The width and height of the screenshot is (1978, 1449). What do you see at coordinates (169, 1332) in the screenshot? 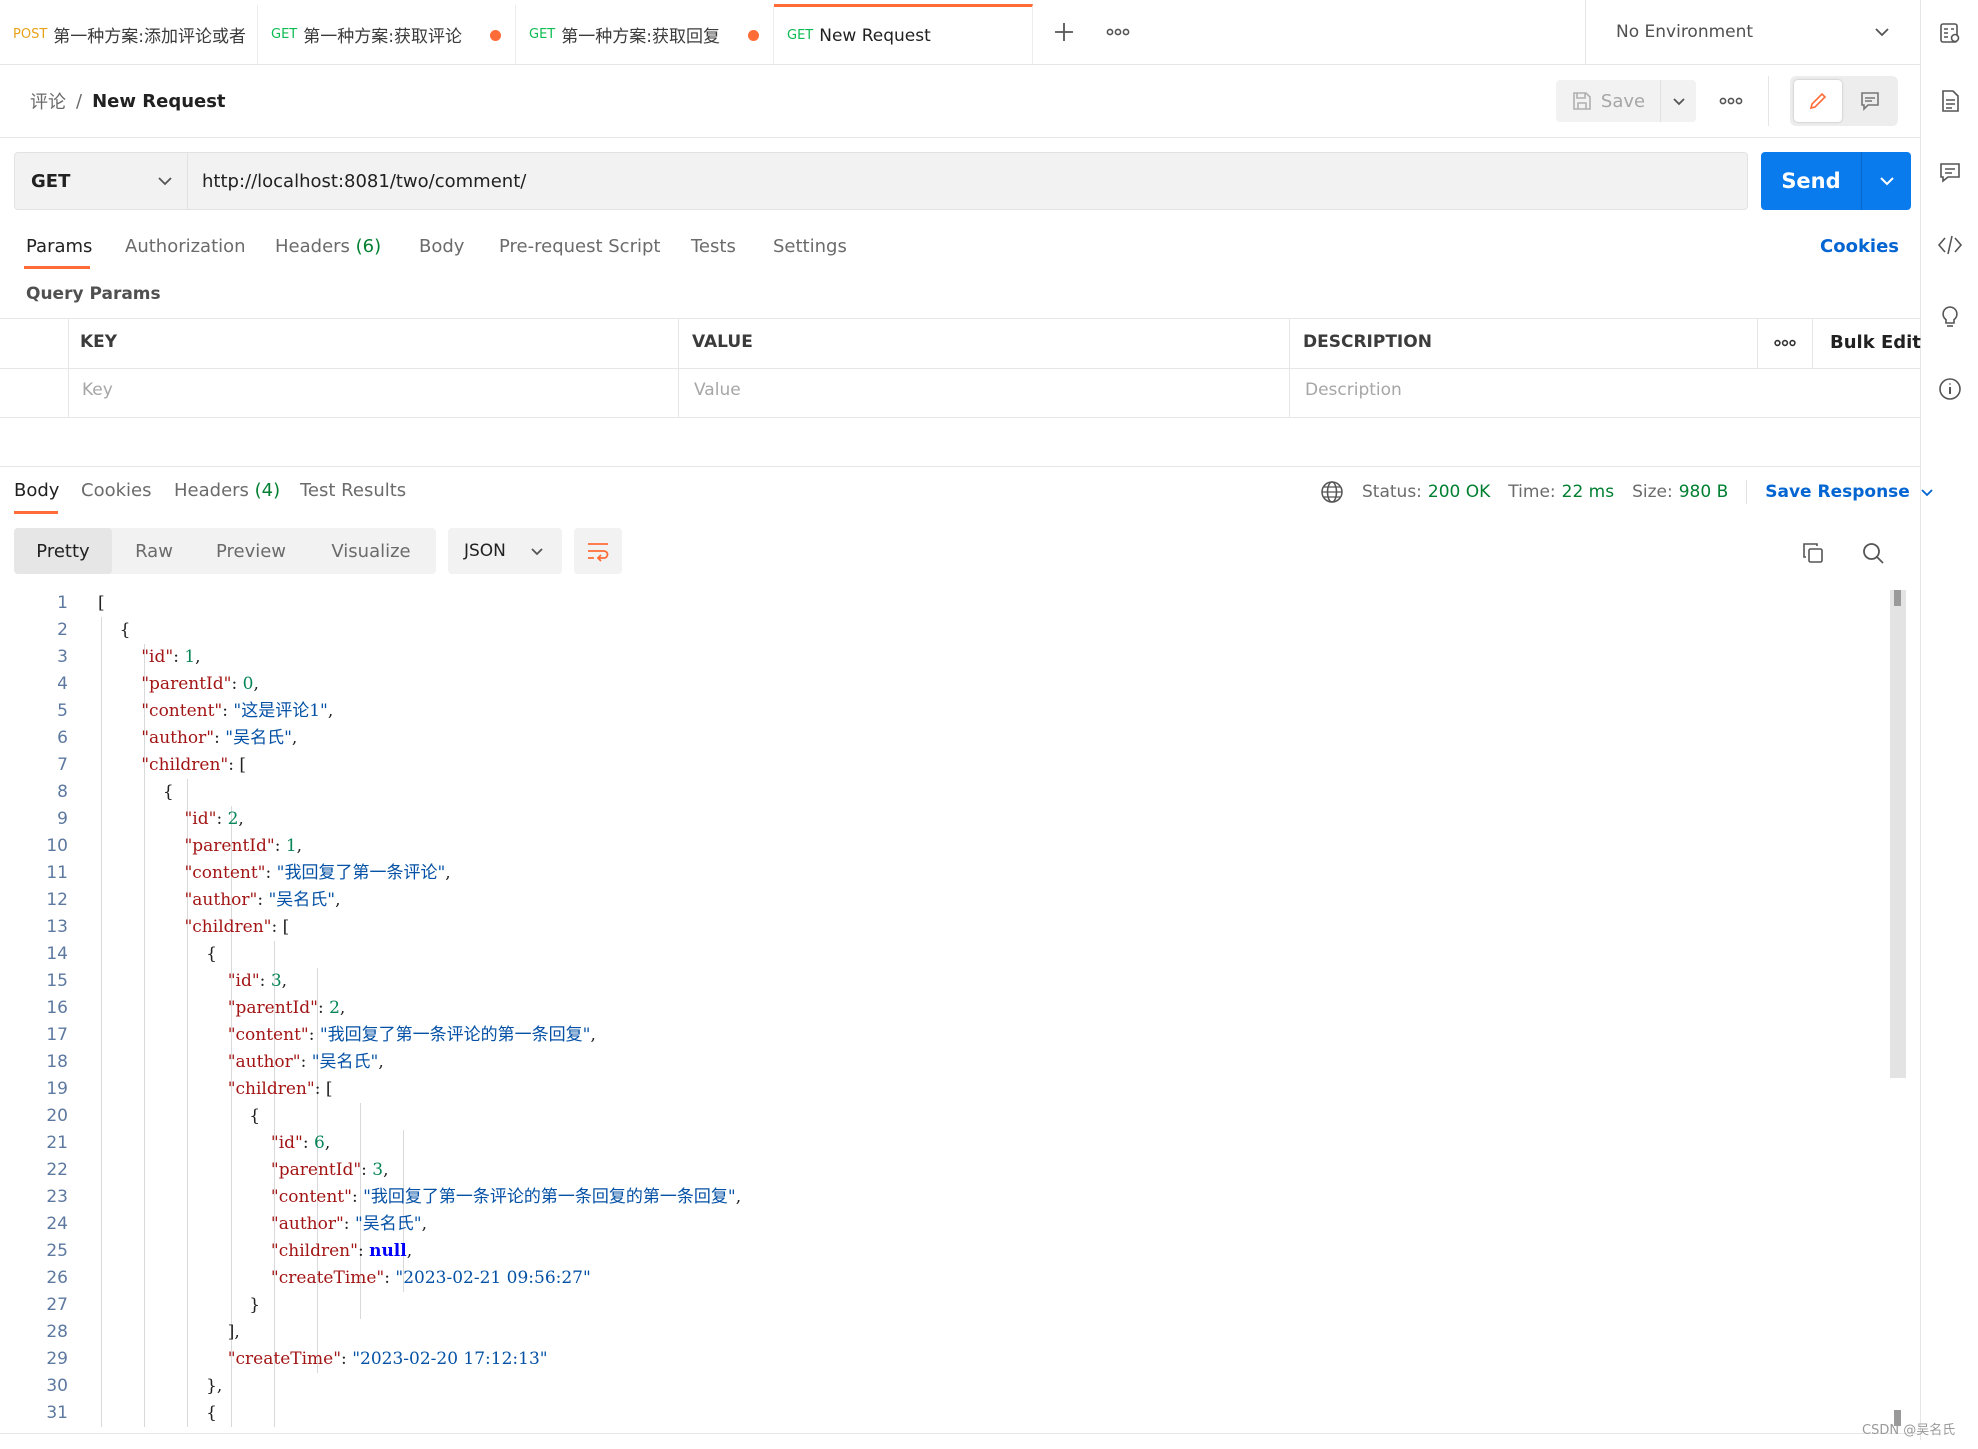
I see `code-token: ],` at bounding box center [169, 1332].